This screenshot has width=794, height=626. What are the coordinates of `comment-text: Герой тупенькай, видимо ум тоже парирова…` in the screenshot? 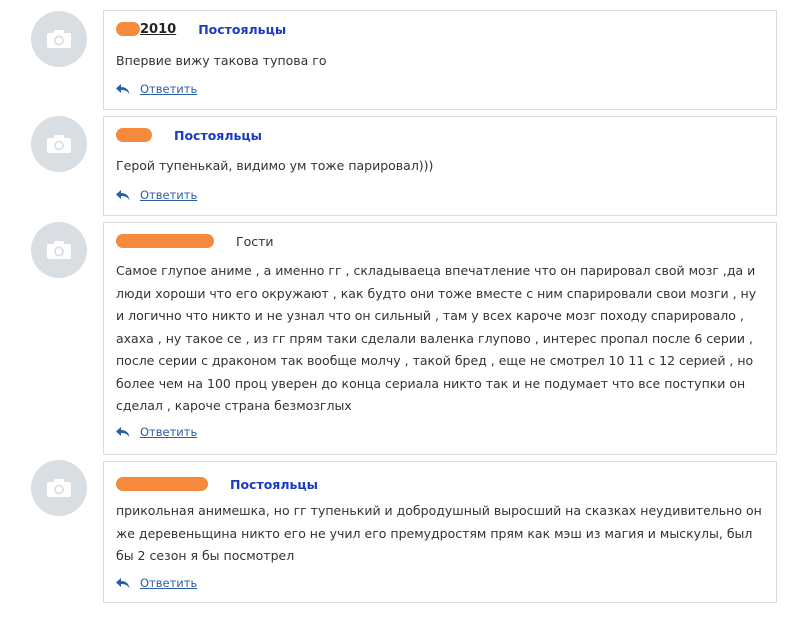 It's located at (275, 165).